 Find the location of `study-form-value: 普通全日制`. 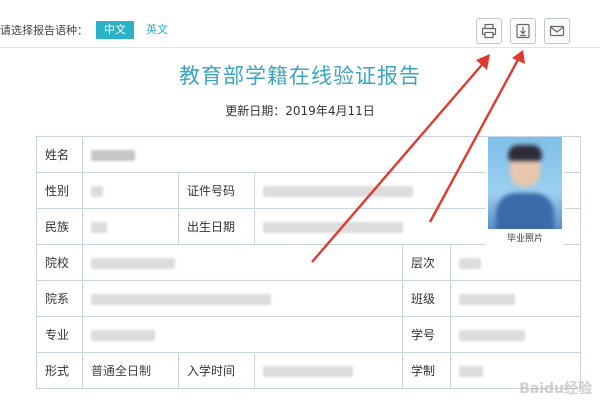

study-form-value: 普通全日制 is located at coordinates (130, 370).